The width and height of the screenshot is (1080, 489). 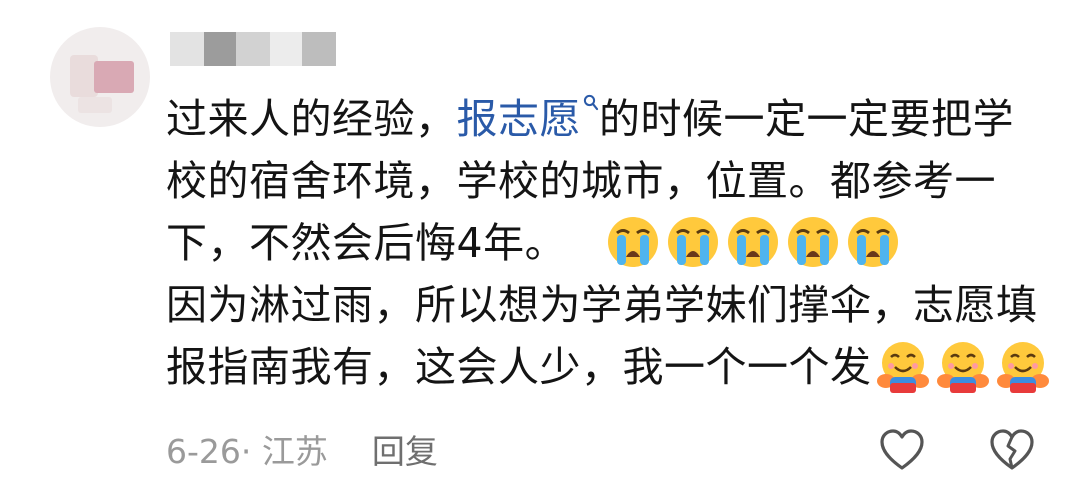 I want to click on comment-line: 校的宿舍环境，学校的城市，位置。都参考一, so click(x=611, y=181).